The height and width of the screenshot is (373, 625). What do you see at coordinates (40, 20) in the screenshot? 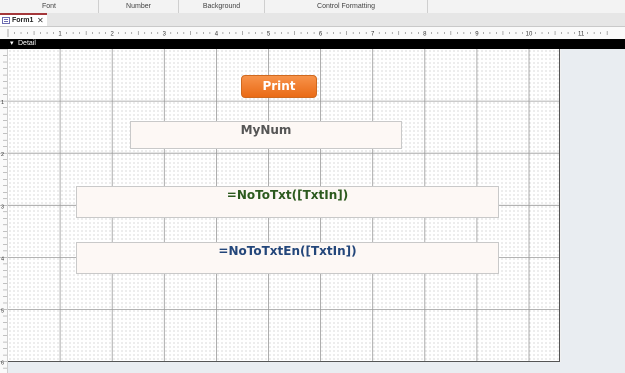
I see `close-icon: ✕` at bounding box center [40, 20].